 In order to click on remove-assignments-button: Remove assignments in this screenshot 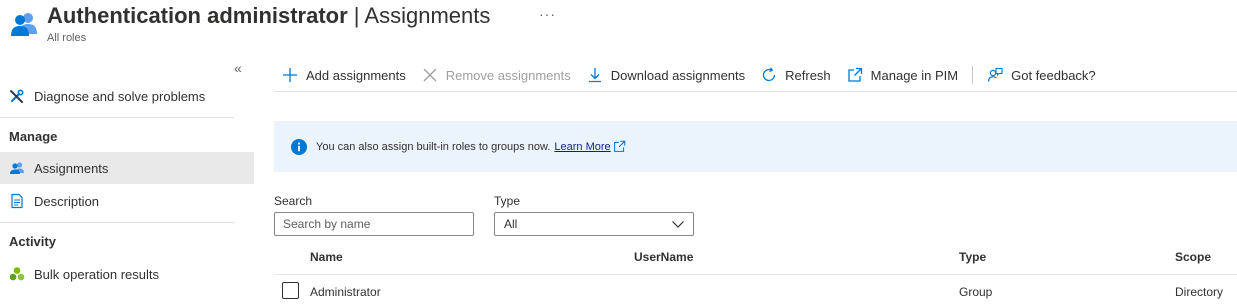, I will do `click(496, 75)`.